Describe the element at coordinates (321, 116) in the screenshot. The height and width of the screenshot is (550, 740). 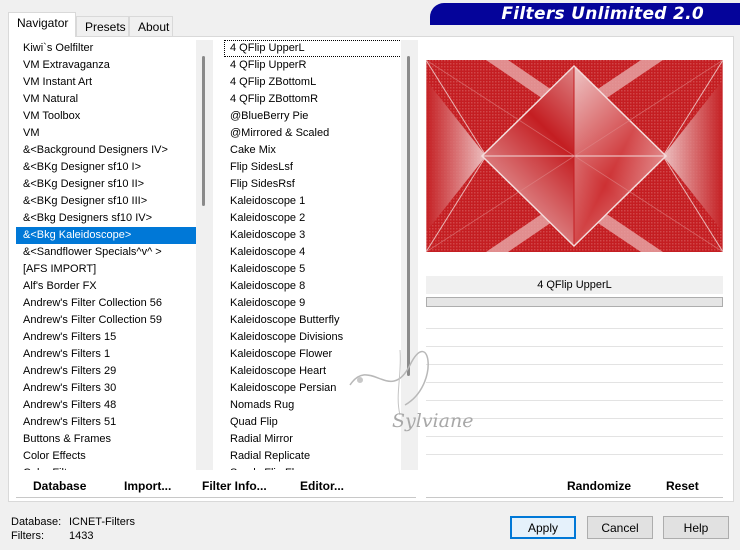
I see `filter-item: @BlueBerry Pie` at that location.